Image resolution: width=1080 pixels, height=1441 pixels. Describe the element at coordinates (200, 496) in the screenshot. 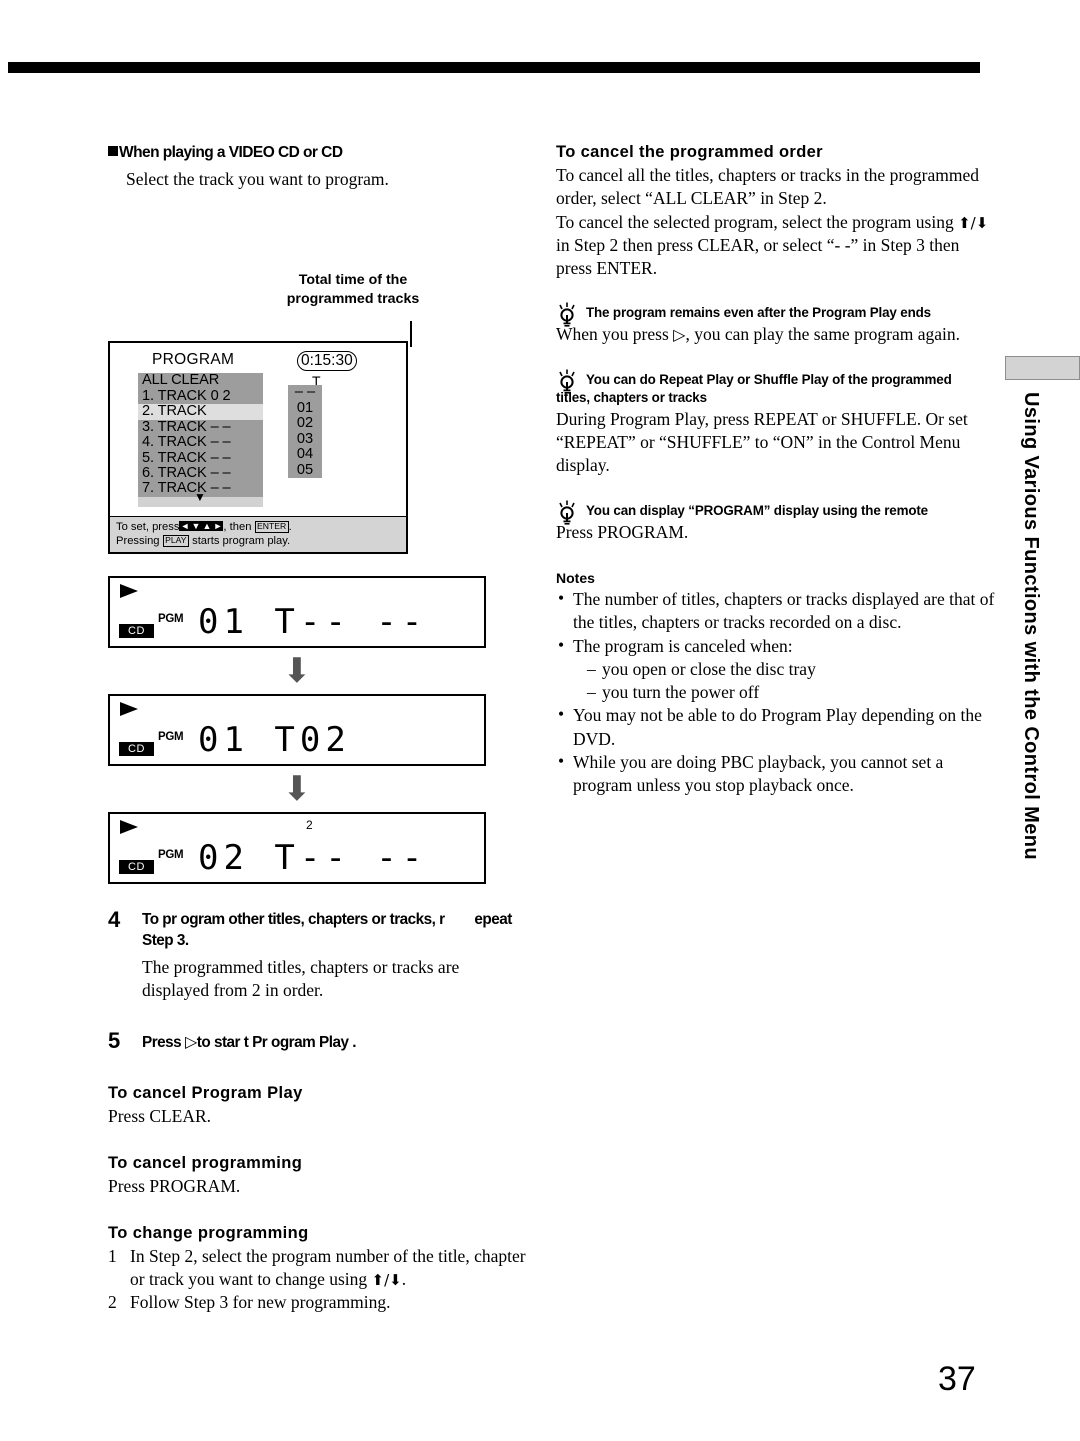

I see `chevron-down-icon: ▼` at that location.